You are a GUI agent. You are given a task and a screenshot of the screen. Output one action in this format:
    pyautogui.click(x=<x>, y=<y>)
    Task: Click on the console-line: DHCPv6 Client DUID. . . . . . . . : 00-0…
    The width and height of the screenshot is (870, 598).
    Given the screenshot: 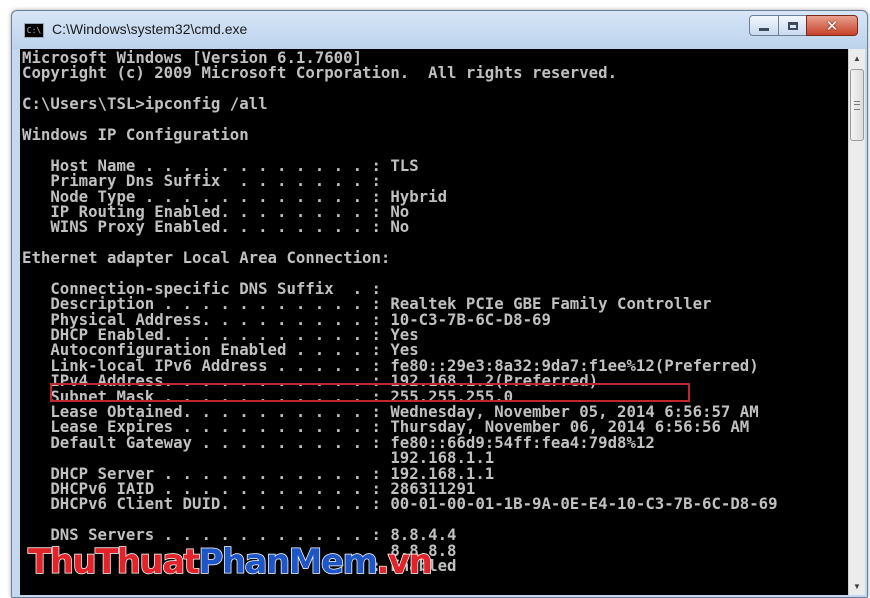 What is the action you would take?
    pyautogui.click(x=400, y=504)
    